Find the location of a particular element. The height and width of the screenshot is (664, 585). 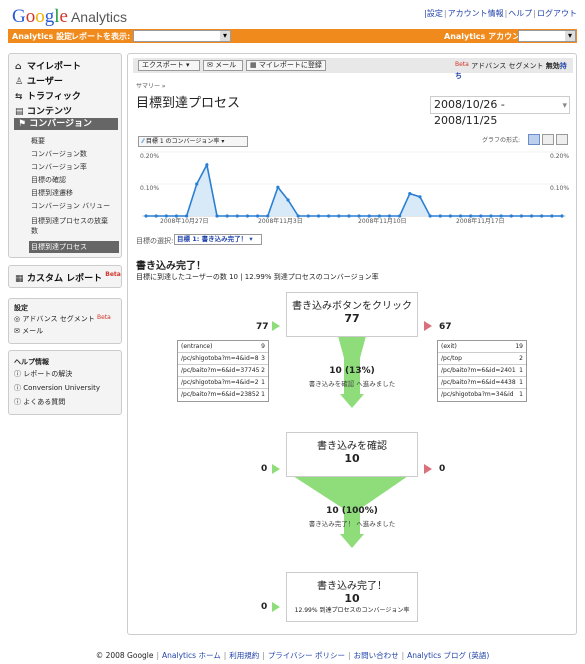

exit-path: /pc/shigotoba?m=34&id is located at coordinates (477, 394).